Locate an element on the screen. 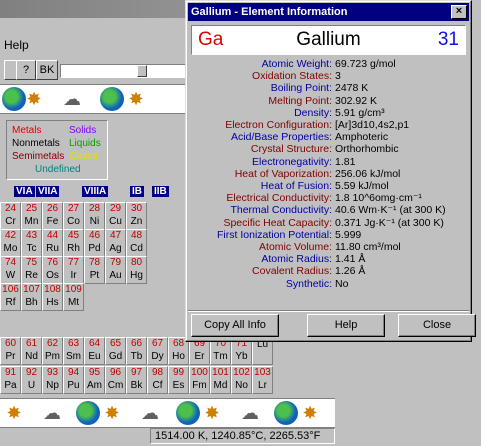 The image size is (481, 446). element-cell: 48 Cd is located at coordinates (136, 243).